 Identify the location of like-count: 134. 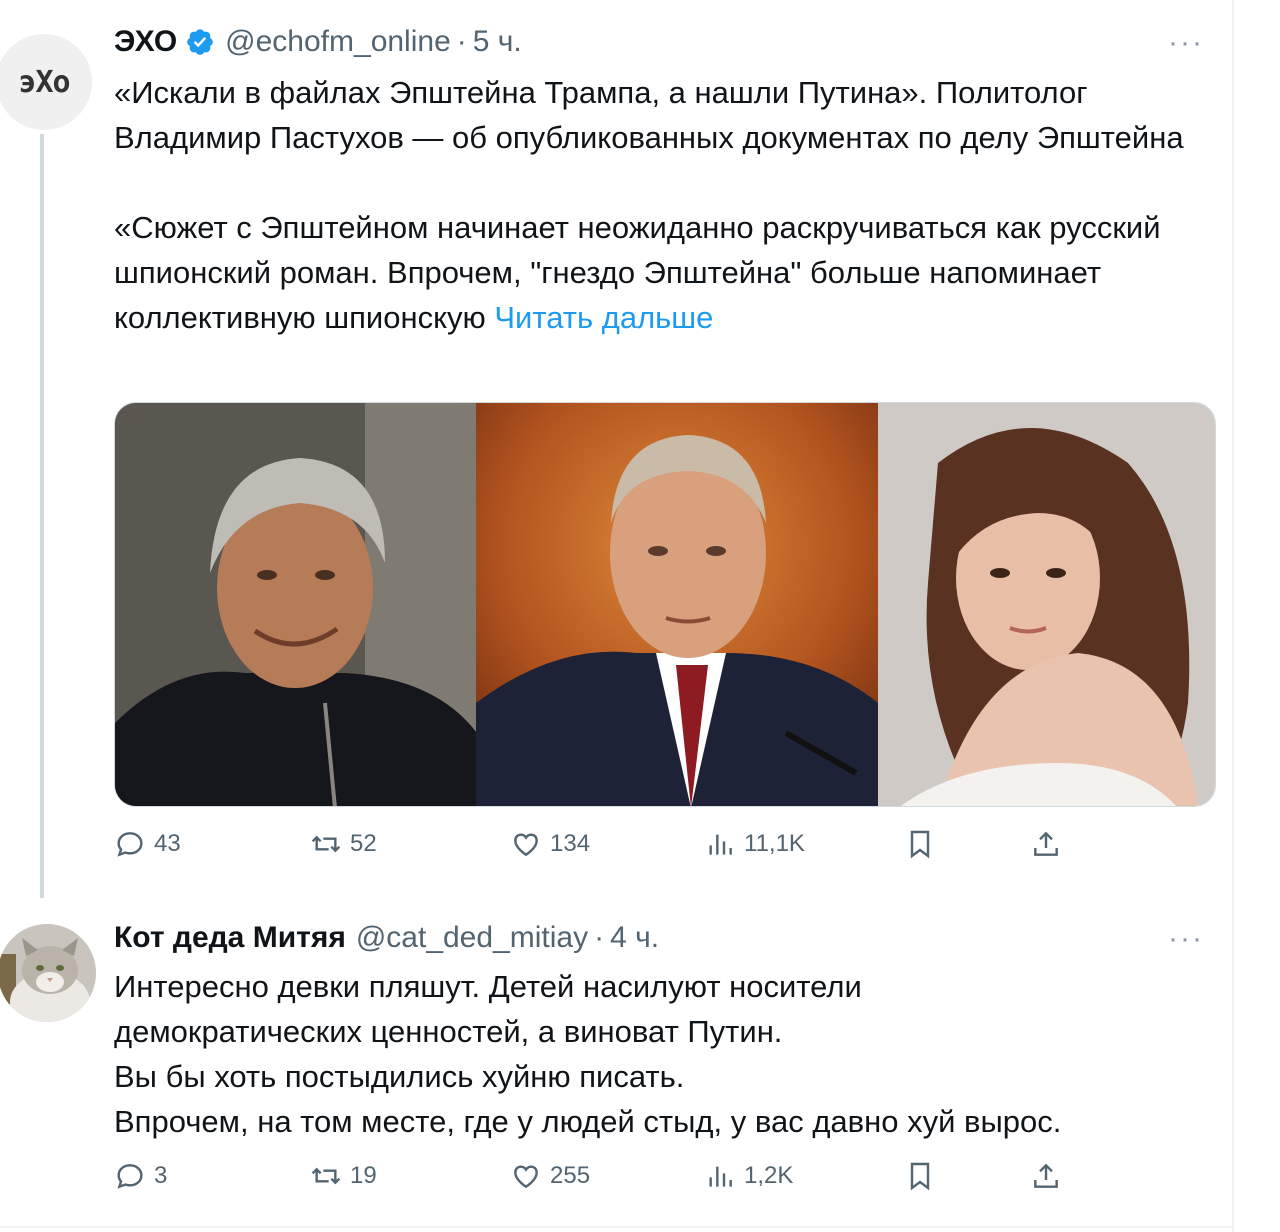
(570, 843).